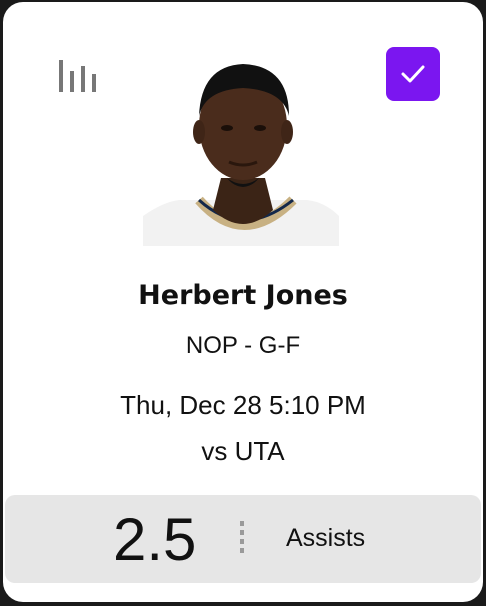 Image resolution: width=486 pixels, height=606 pixels. I want to click on stat-type: Assists, so click(326, 538).